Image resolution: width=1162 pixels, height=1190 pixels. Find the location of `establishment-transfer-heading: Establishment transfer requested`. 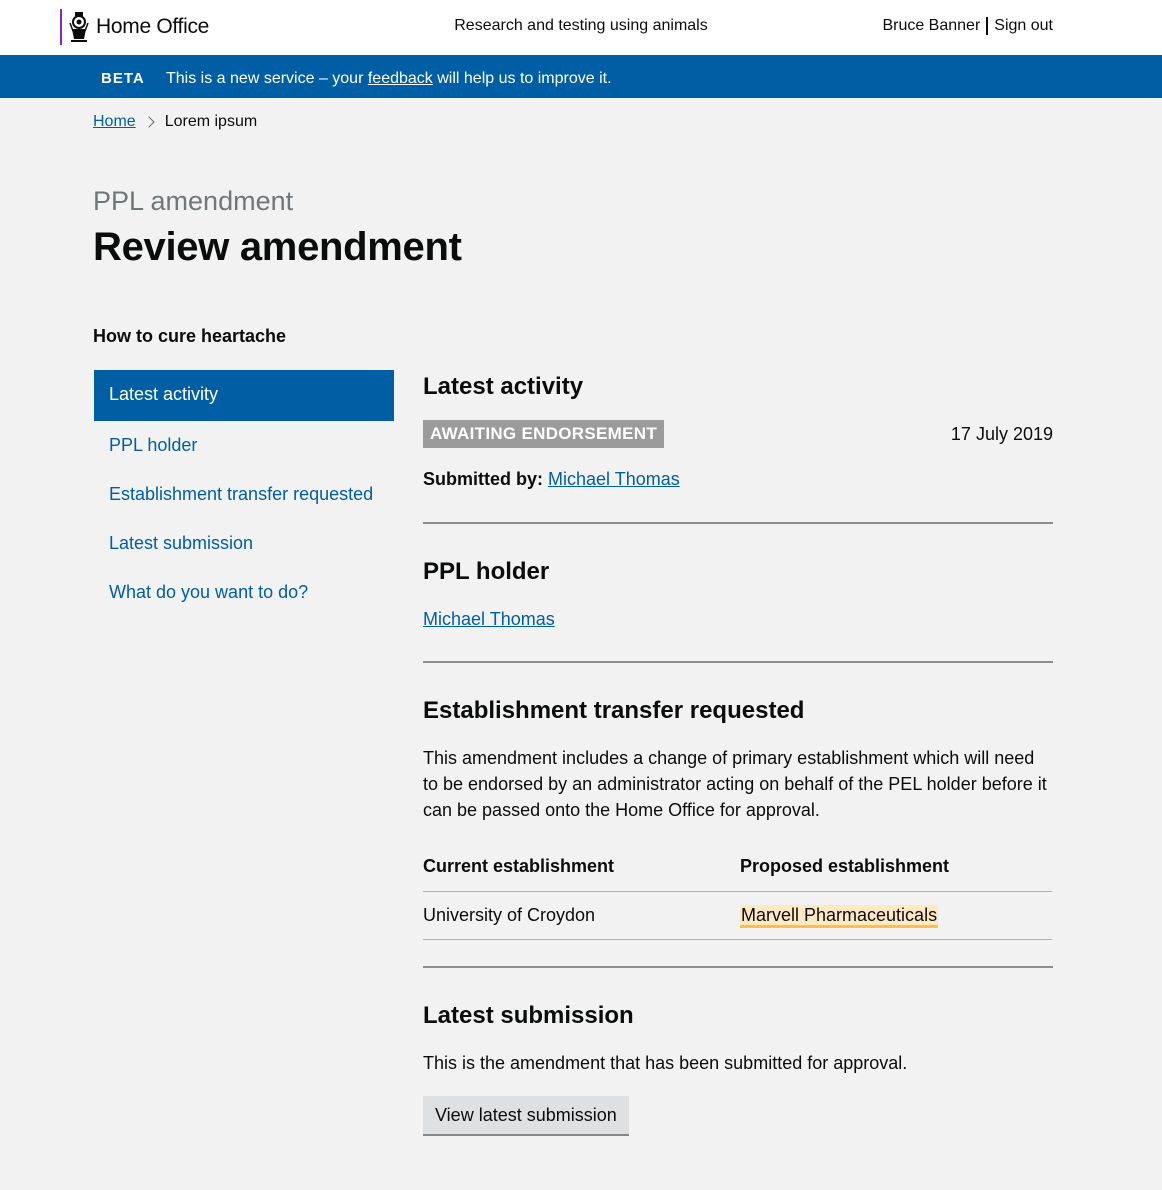

establishment-transfer-heading: Establishment transfer requested is located at coordinates (614, 710).